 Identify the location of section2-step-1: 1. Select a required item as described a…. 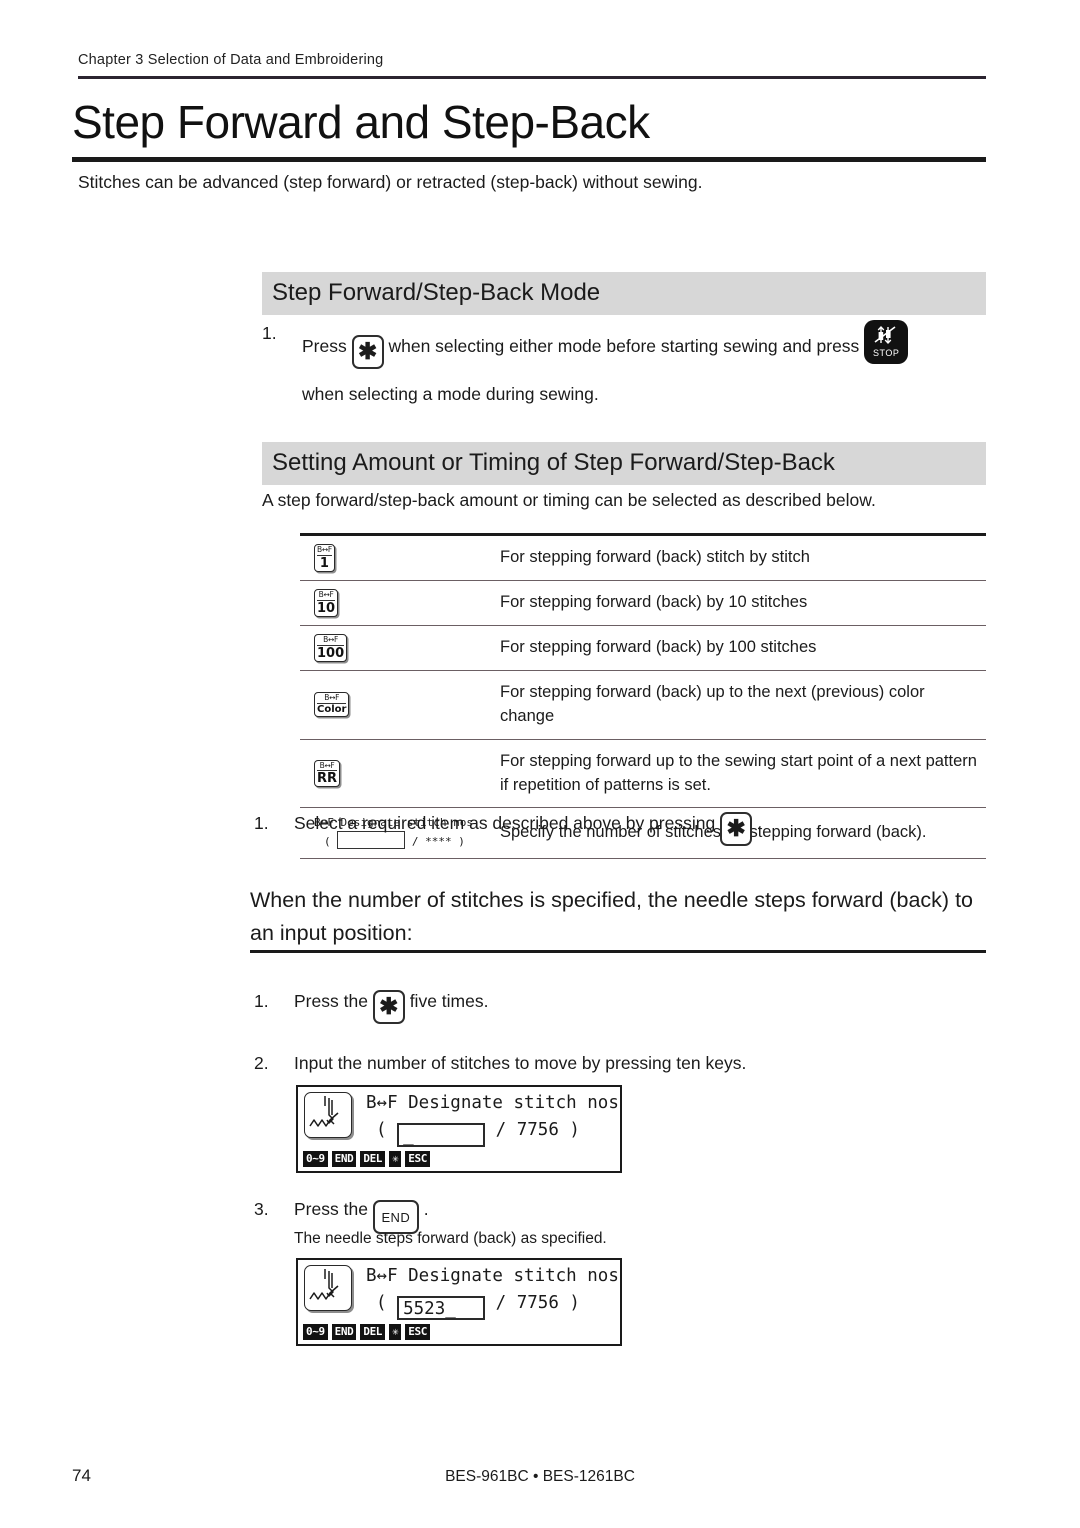
(620, 828).